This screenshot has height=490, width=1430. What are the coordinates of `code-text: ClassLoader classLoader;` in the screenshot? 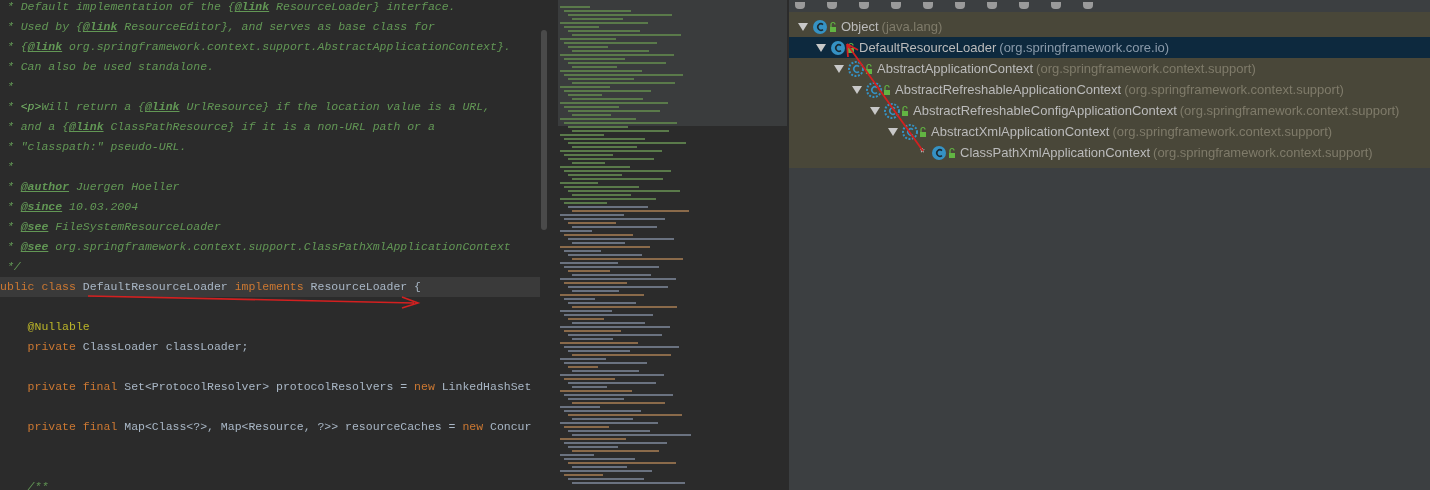 It's located at (165, 347).